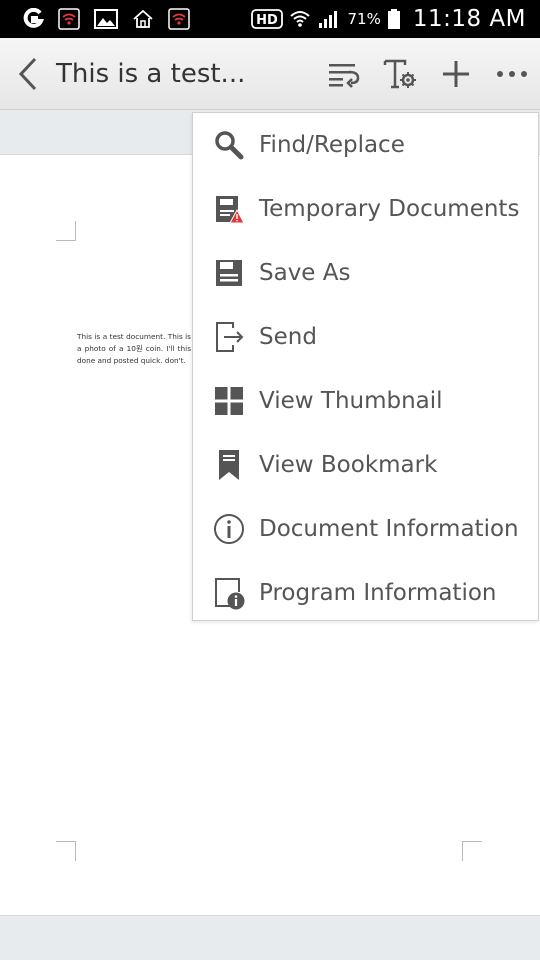  I want to click on menu-item-save-as: Save As, so click(365, 273).